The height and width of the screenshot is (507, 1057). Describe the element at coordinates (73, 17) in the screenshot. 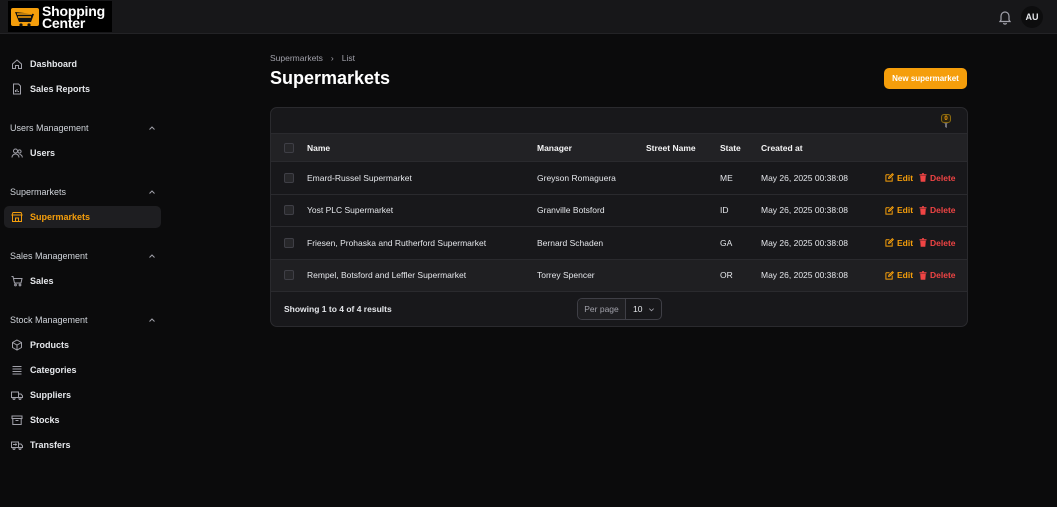

I see `logo-text: Shopping Center` at that location.